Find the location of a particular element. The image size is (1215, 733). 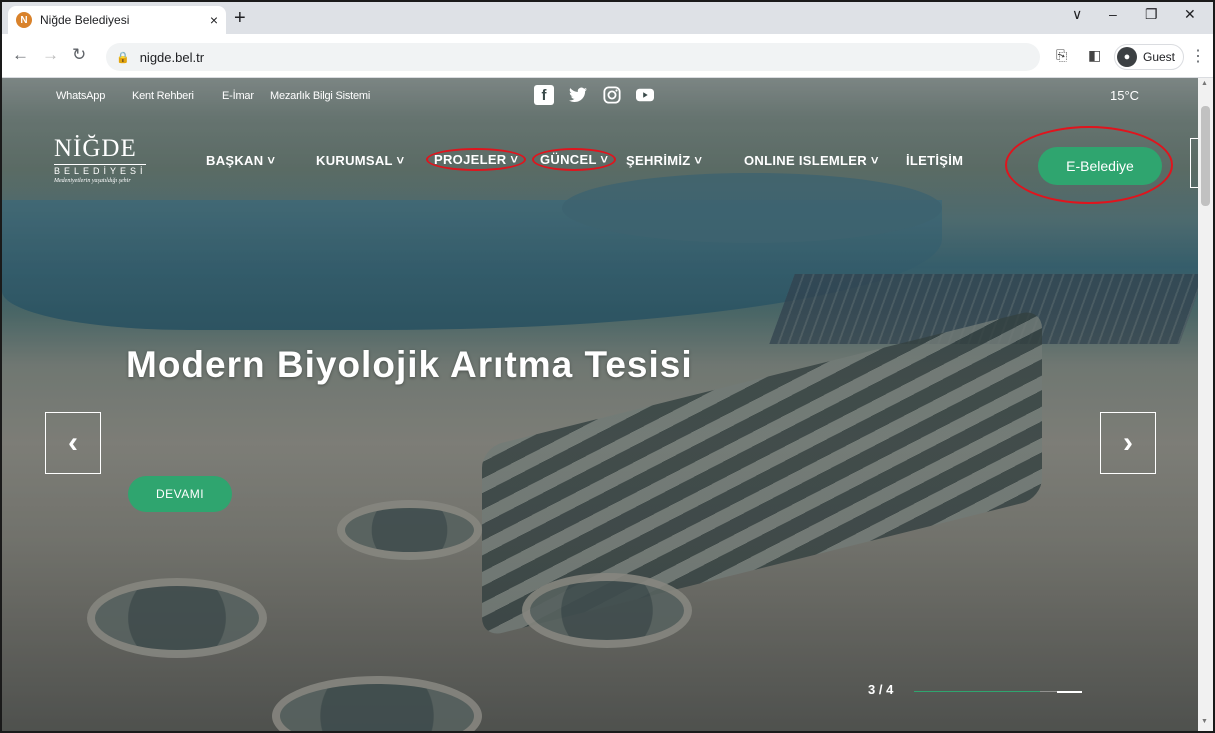

mezarlik-link: Mezarlık Bilgi Sistemi is located at coordinates (320, 96).